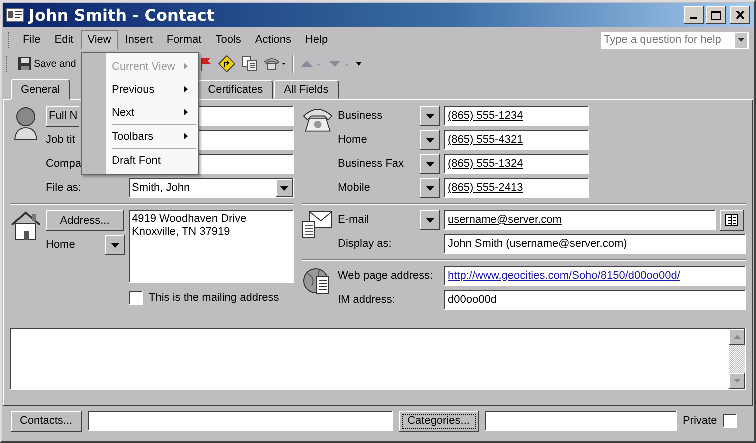 This screenshot has width=756, height=443. What do you see at coordinates (228, 40) in the screenshot?
I see `menu-item: Tools` at bounding box center [228, 40].